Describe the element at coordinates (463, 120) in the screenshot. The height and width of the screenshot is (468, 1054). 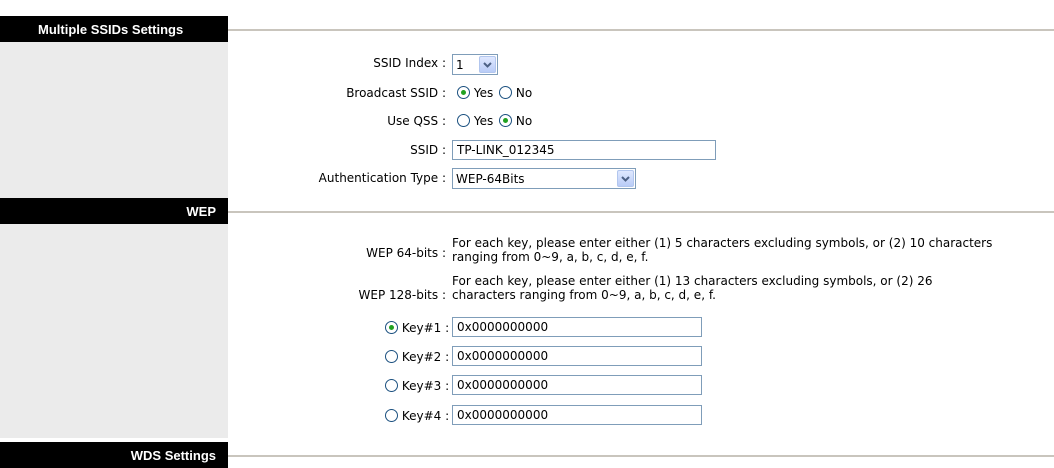
I see `qss-yes-radio` at that location.